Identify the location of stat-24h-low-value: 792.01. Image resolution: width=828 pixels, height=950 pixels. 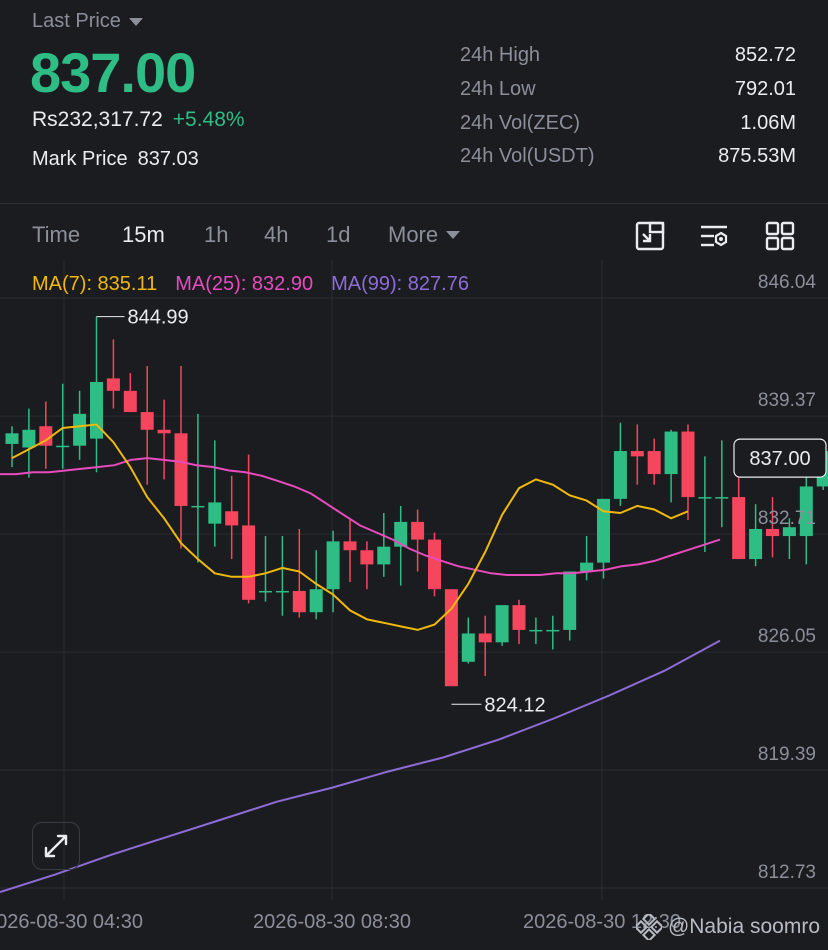
(765, 89).